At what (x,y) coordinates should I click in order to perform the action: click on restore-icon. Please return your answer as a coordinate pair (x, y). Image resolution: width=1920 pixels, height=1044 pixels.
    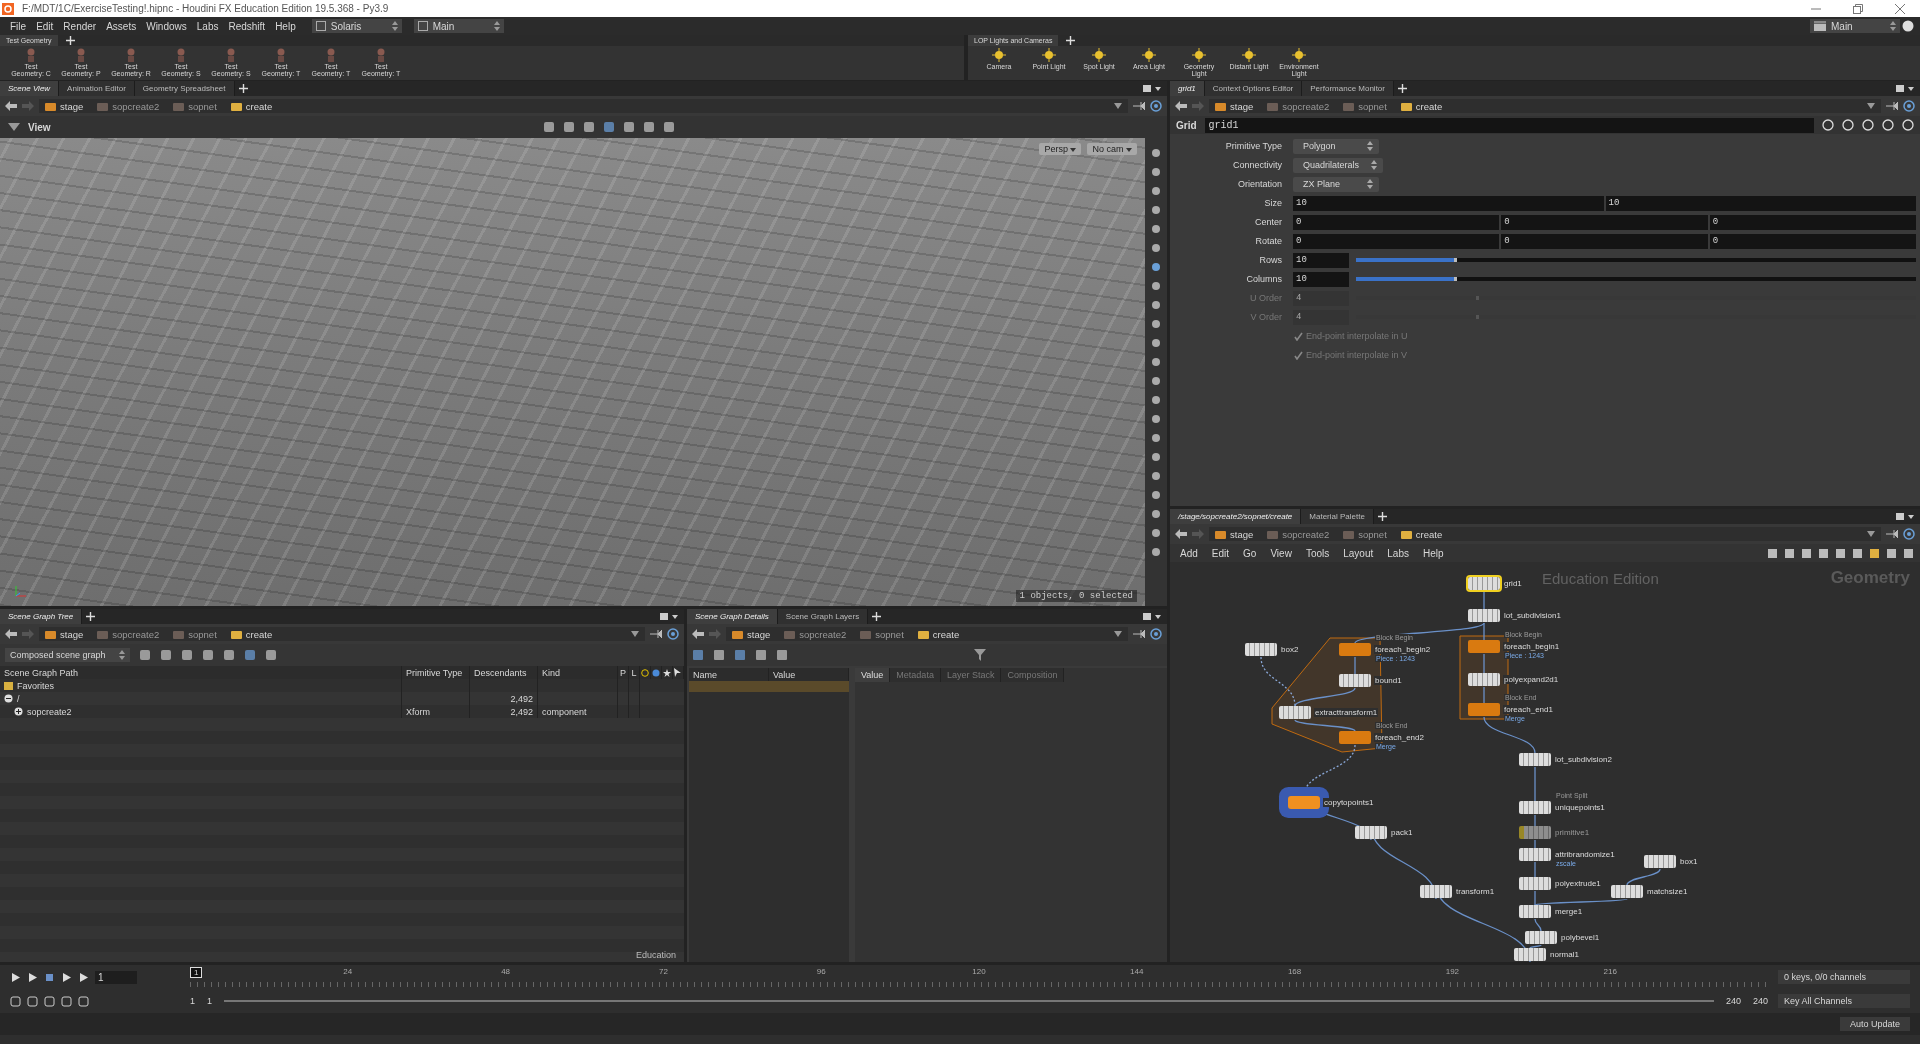
    Looking at the image, I should click on (1858, 8).